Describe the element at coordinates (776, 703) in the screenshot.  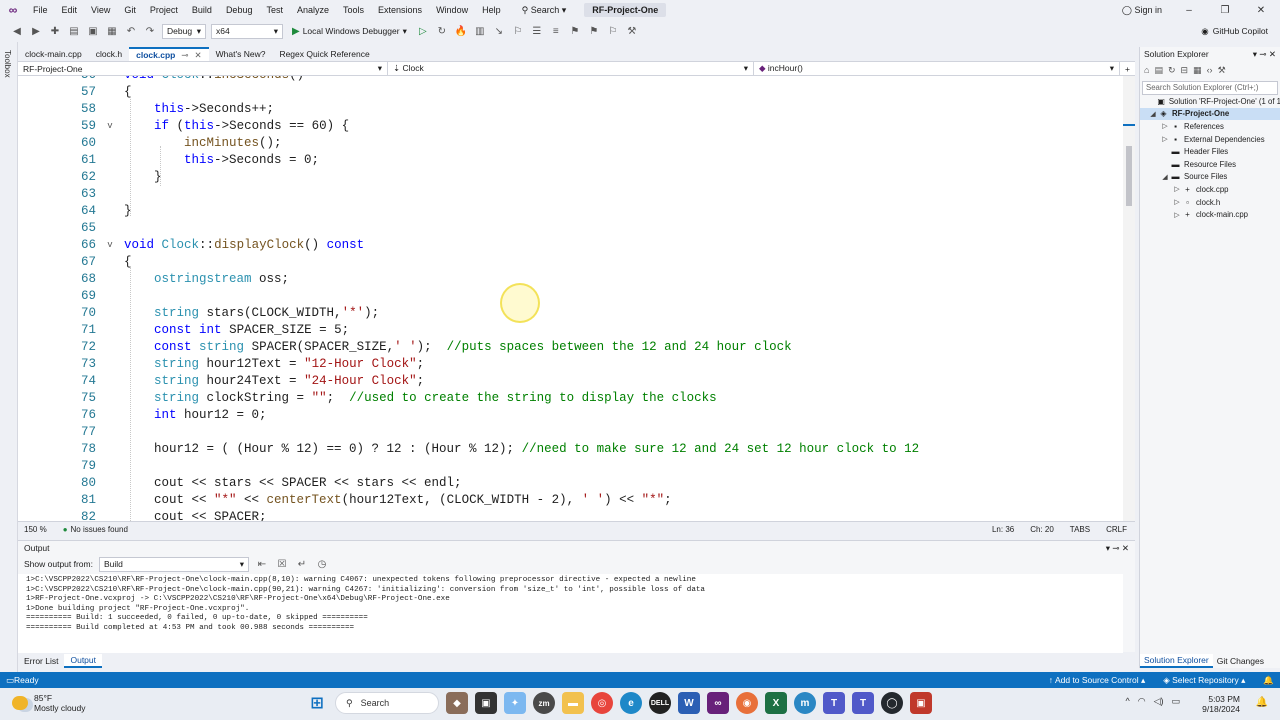
I see `excel-icon: X` at that location.